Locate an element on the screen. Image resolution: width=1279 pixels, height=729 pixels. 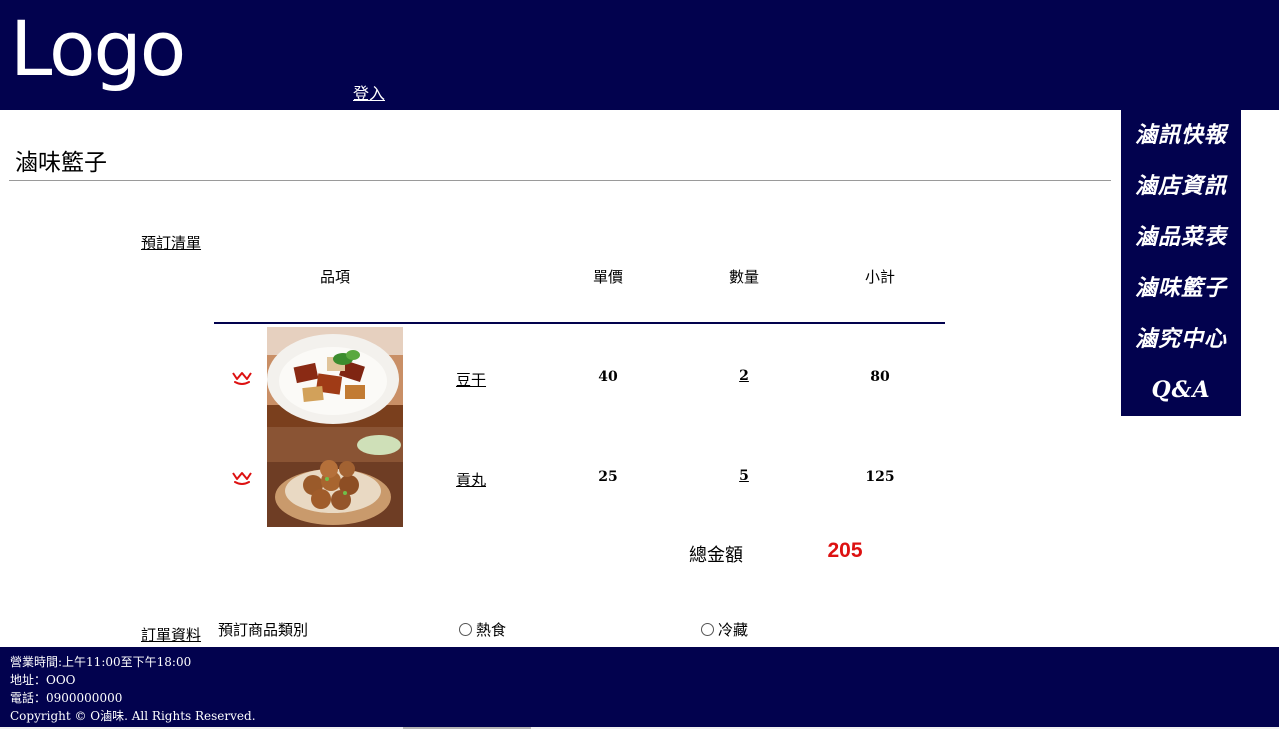
footer-hours: 營業時間:上午11:00至下午18:00 is located at coordinates (101, 662).